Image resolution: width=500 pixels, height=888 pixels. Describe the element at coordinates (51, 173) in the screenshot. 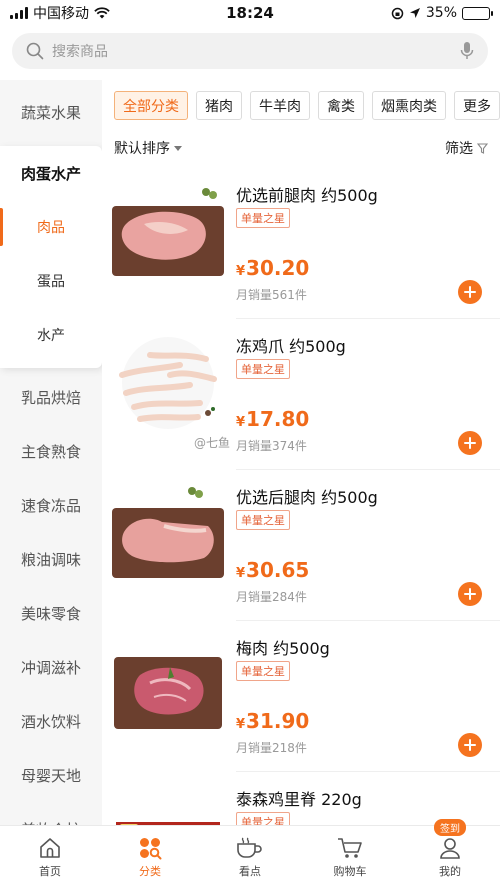

I see `sidebar-item-meat-egg-seafood: 肉蛋水产` at that location.